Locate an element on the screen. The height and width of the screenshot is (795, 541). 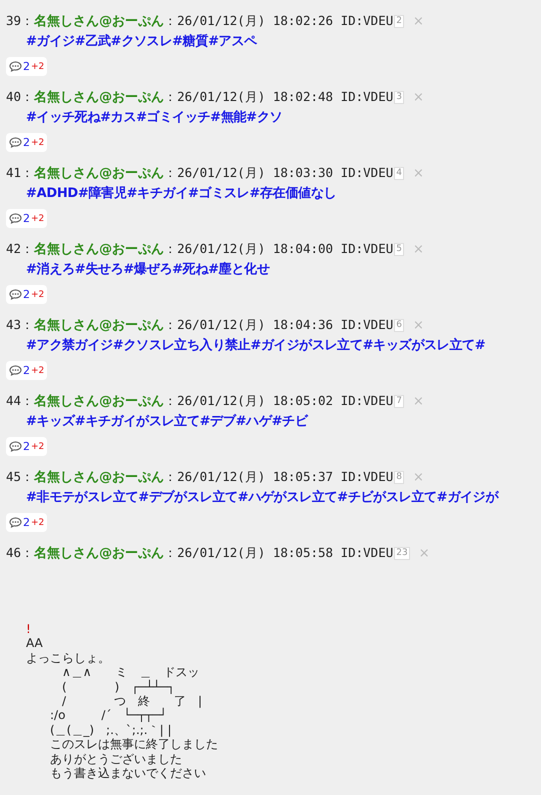
post-datetime: ：26/01/12(月) 18:04:36 ID:VDEU is located at coordinates (279, 325).